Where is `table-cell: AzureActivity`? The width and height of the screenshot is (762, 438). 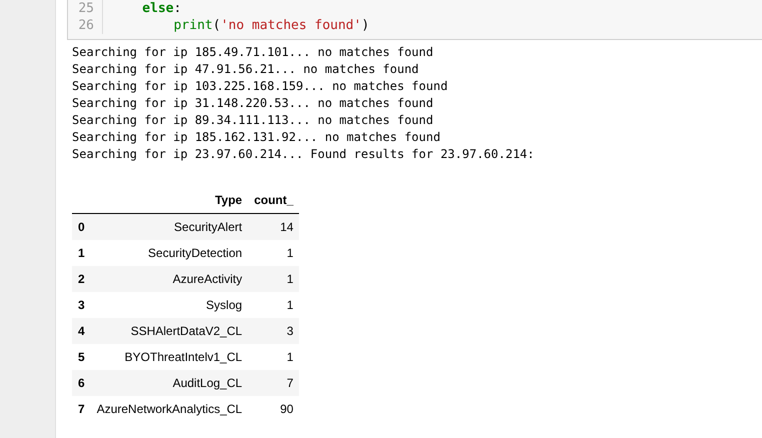
table-cell: AzureActivity is located at coordinates (169, 279).